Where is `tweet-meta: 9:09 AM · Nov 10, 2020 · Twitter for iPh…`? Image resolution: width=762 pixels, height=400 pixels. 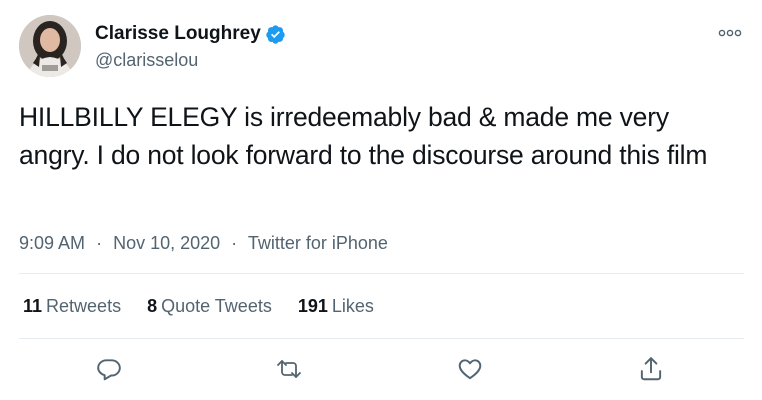 tweet-meta: 9:09 AM · Nov 10, 2020 · Twitter for iPh… is located at coordinates (203, 243).